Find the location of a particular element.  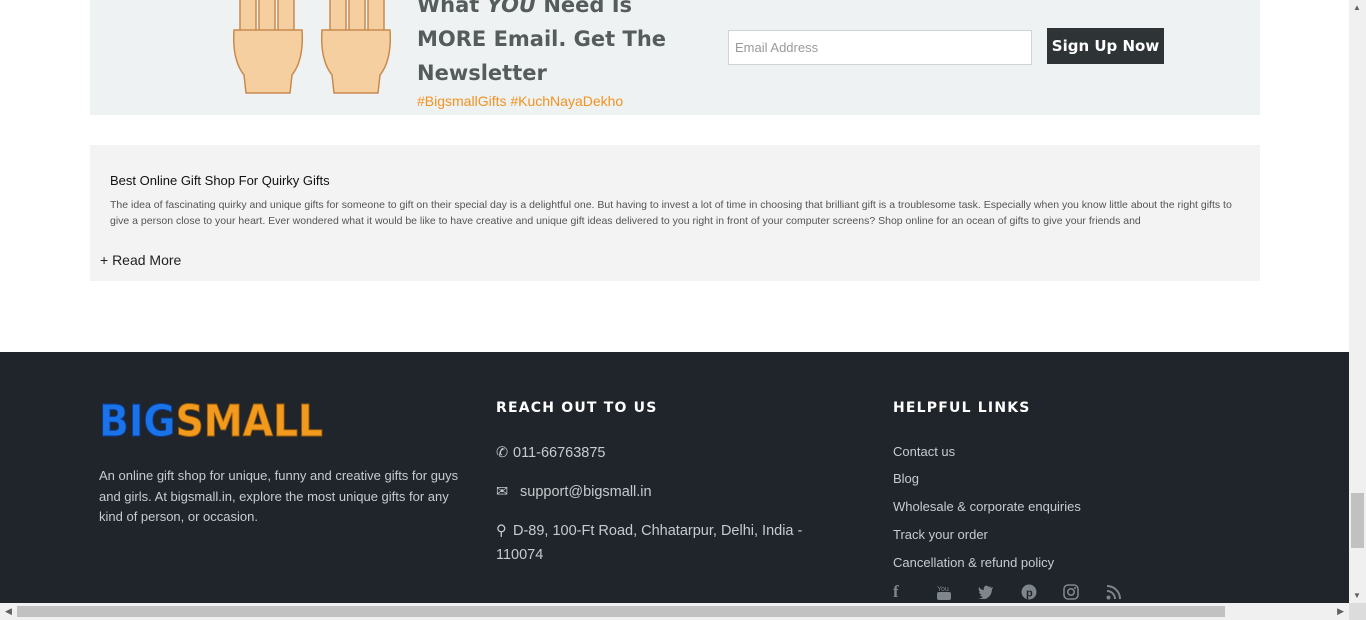

vertical-scroll-thumb is located at coordinates (1357, 520).